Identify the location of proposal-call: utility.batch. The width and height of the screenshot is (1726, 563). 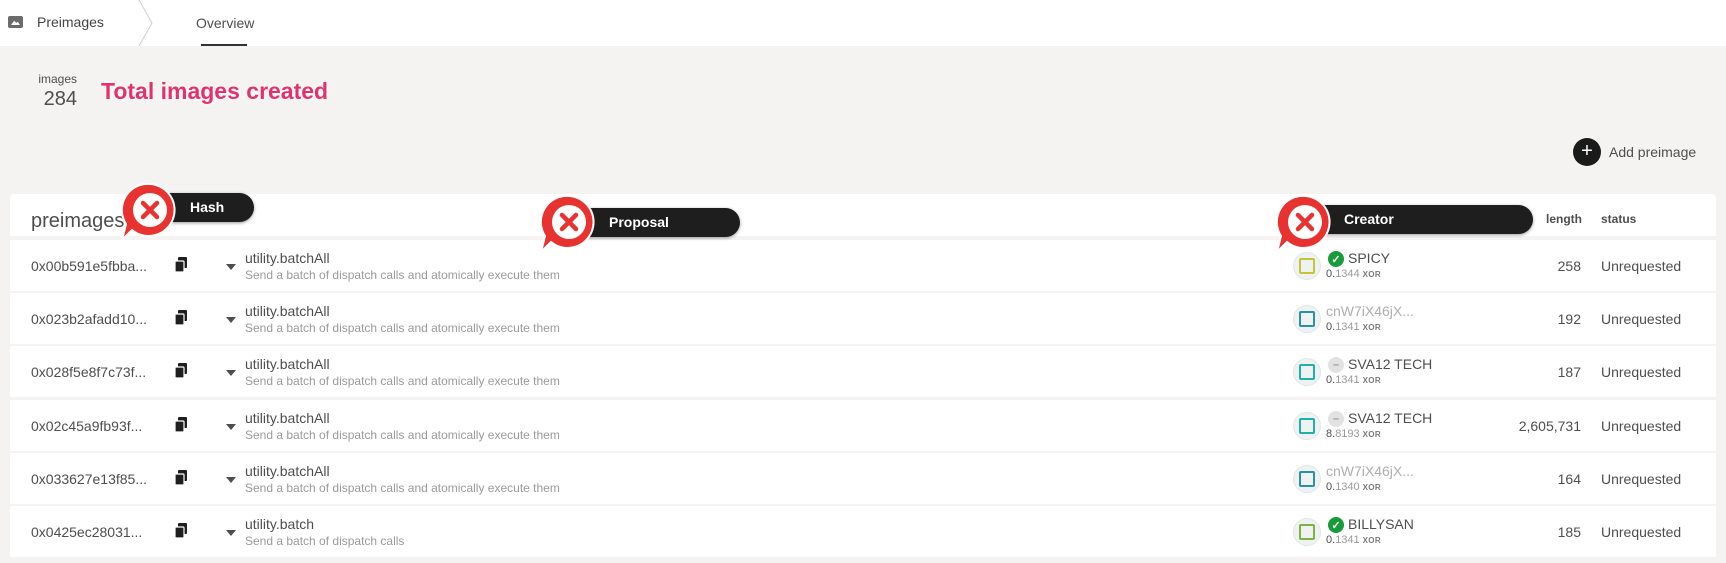
(279, 524).